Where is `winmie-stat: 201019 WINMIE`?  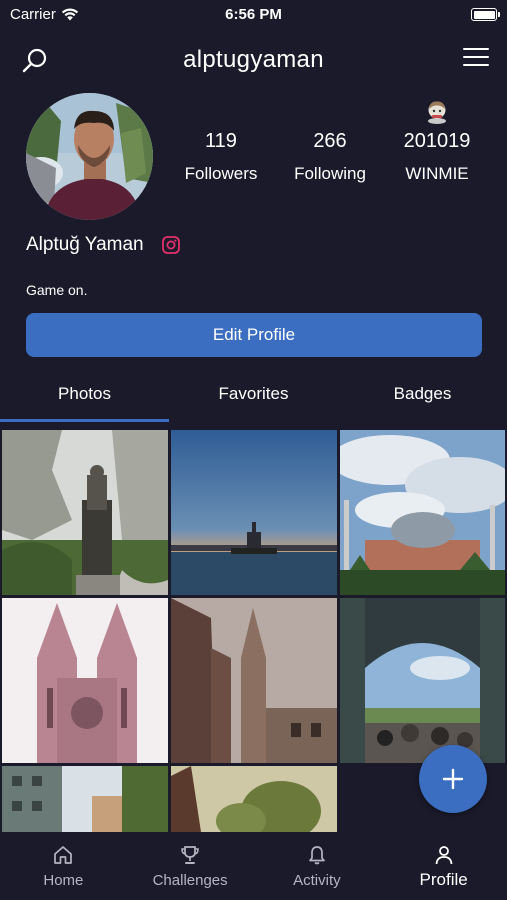
winmie-stat: 201019 WINMIE is located at coordinates (437, 142).